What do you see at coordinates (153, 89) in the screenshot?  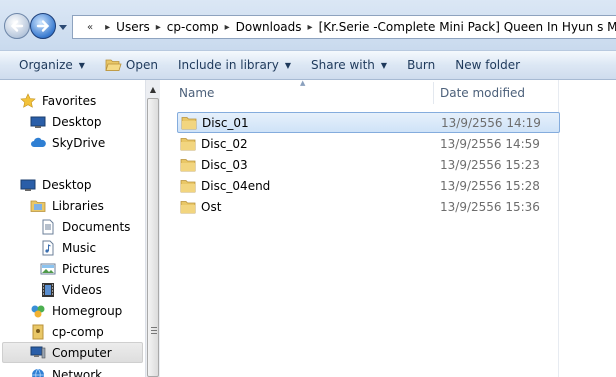 I see `scroll-up-arrow-icon: ▲` at bounding box center [153, 89].